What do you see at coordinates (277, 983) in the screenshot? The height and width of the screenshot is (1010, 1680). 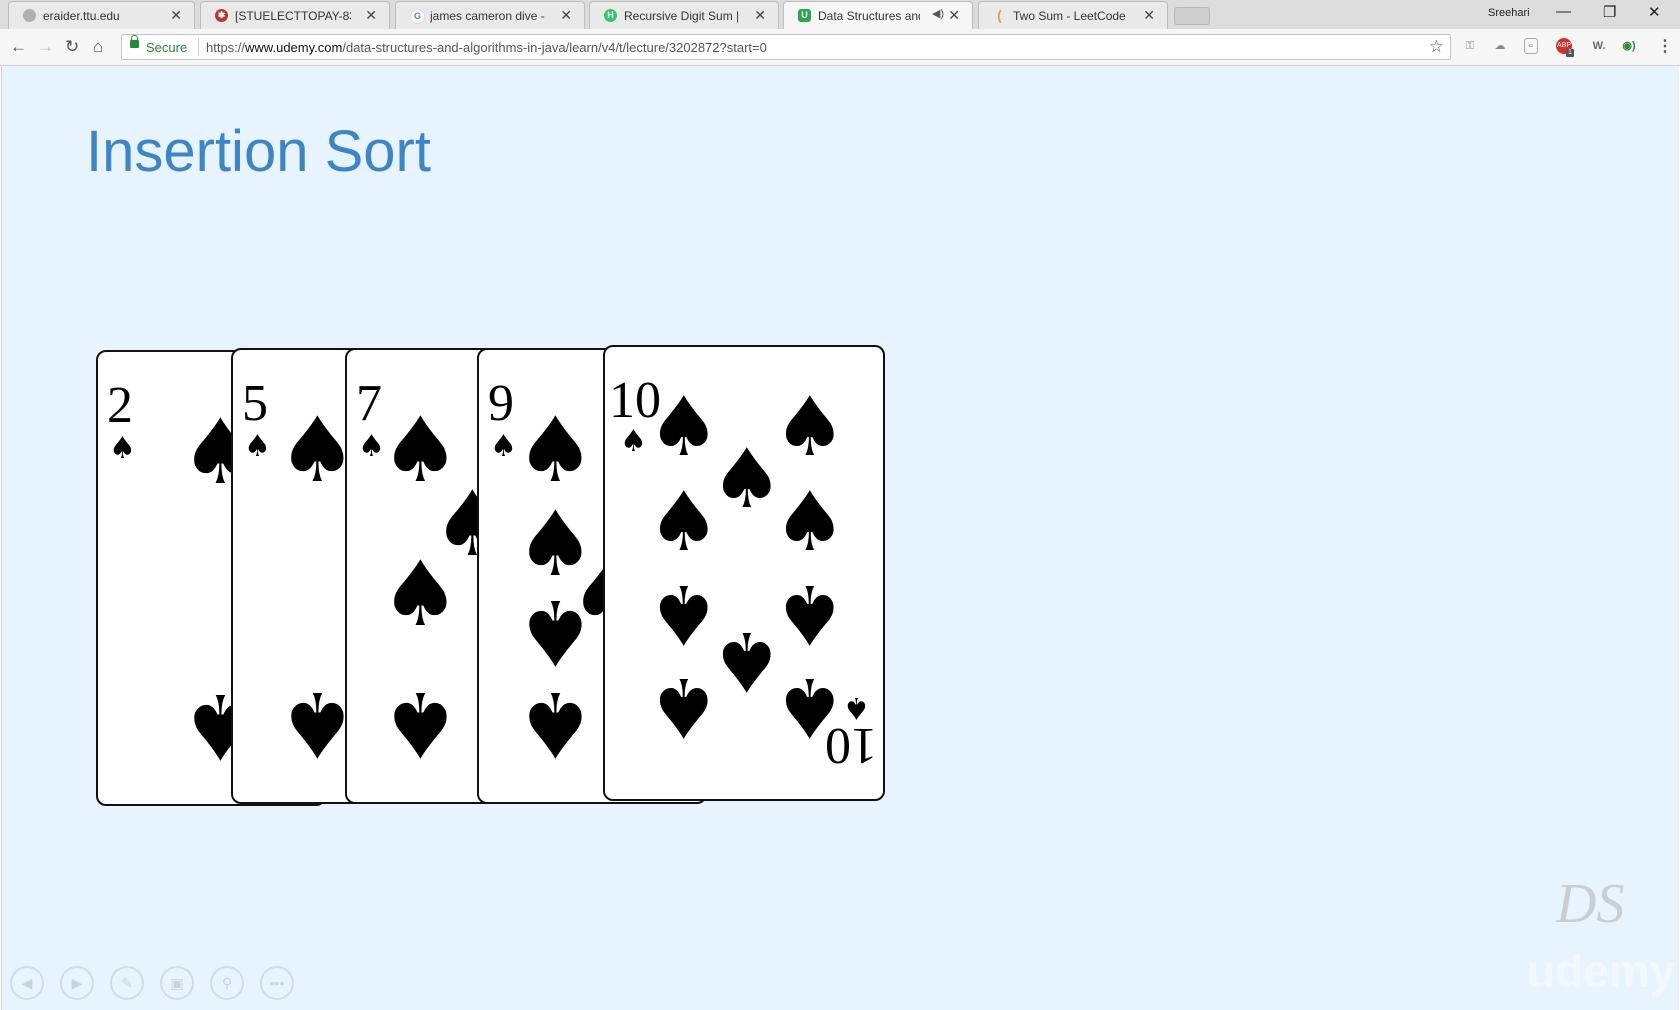 I see `more-icon: •••` at bounding box center [277, 983].